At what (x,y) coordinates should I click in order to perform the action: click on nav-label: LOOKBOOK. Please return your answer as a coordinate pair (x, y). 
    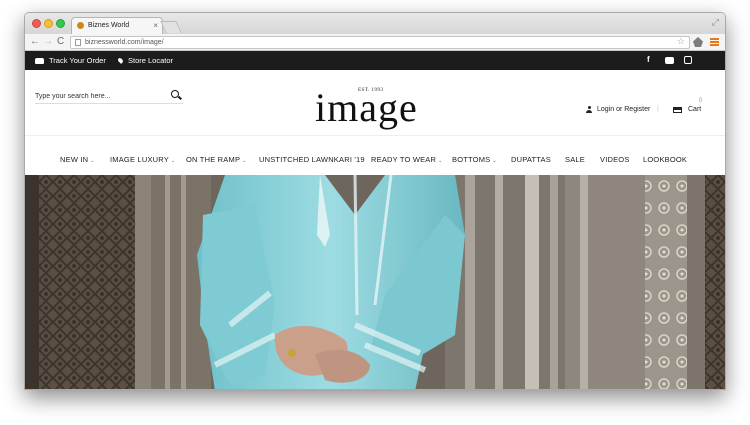
    Looking at the image, I should click on (665, 159).